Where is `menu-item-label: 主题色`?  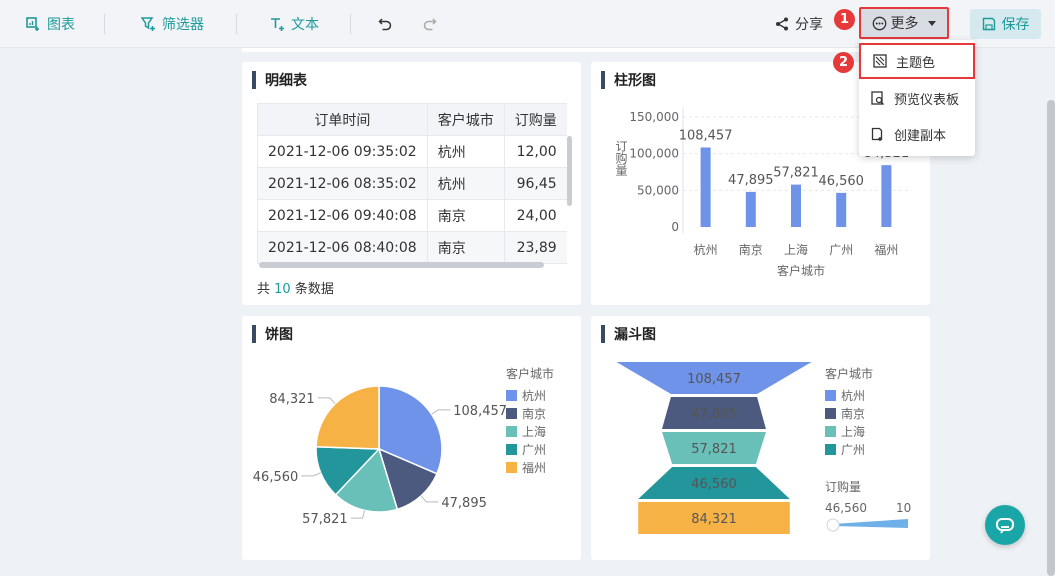
menu-item-label: 主题色 is located at coordinates (916, 63).